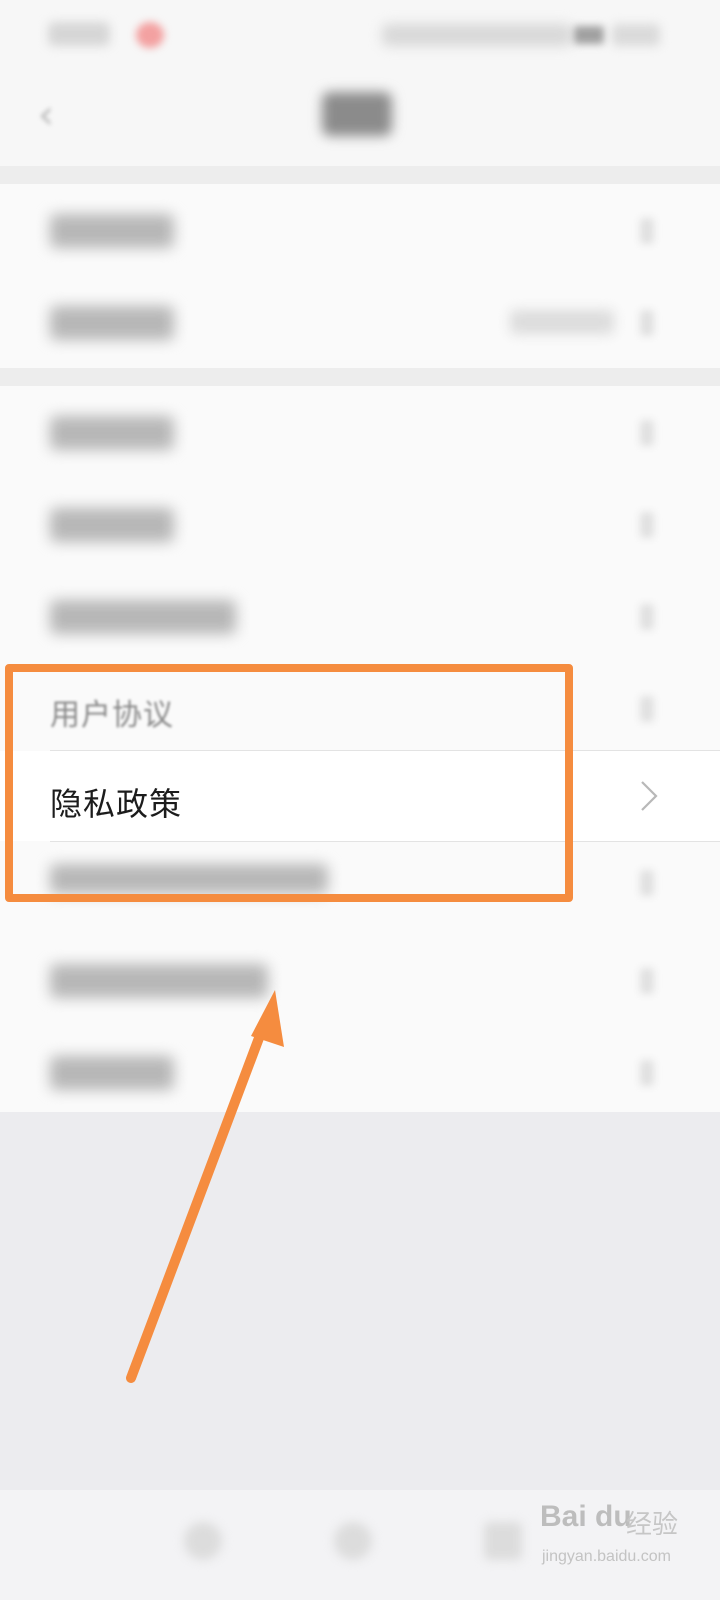  I want to click on watermark-brand: Bai du, so click(586, 1516).